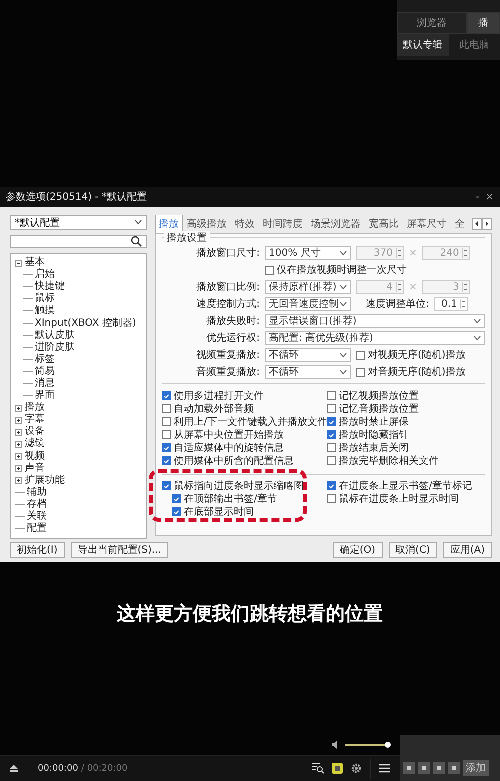  I want to click on settings-tab: 播放, so click(169, 224).